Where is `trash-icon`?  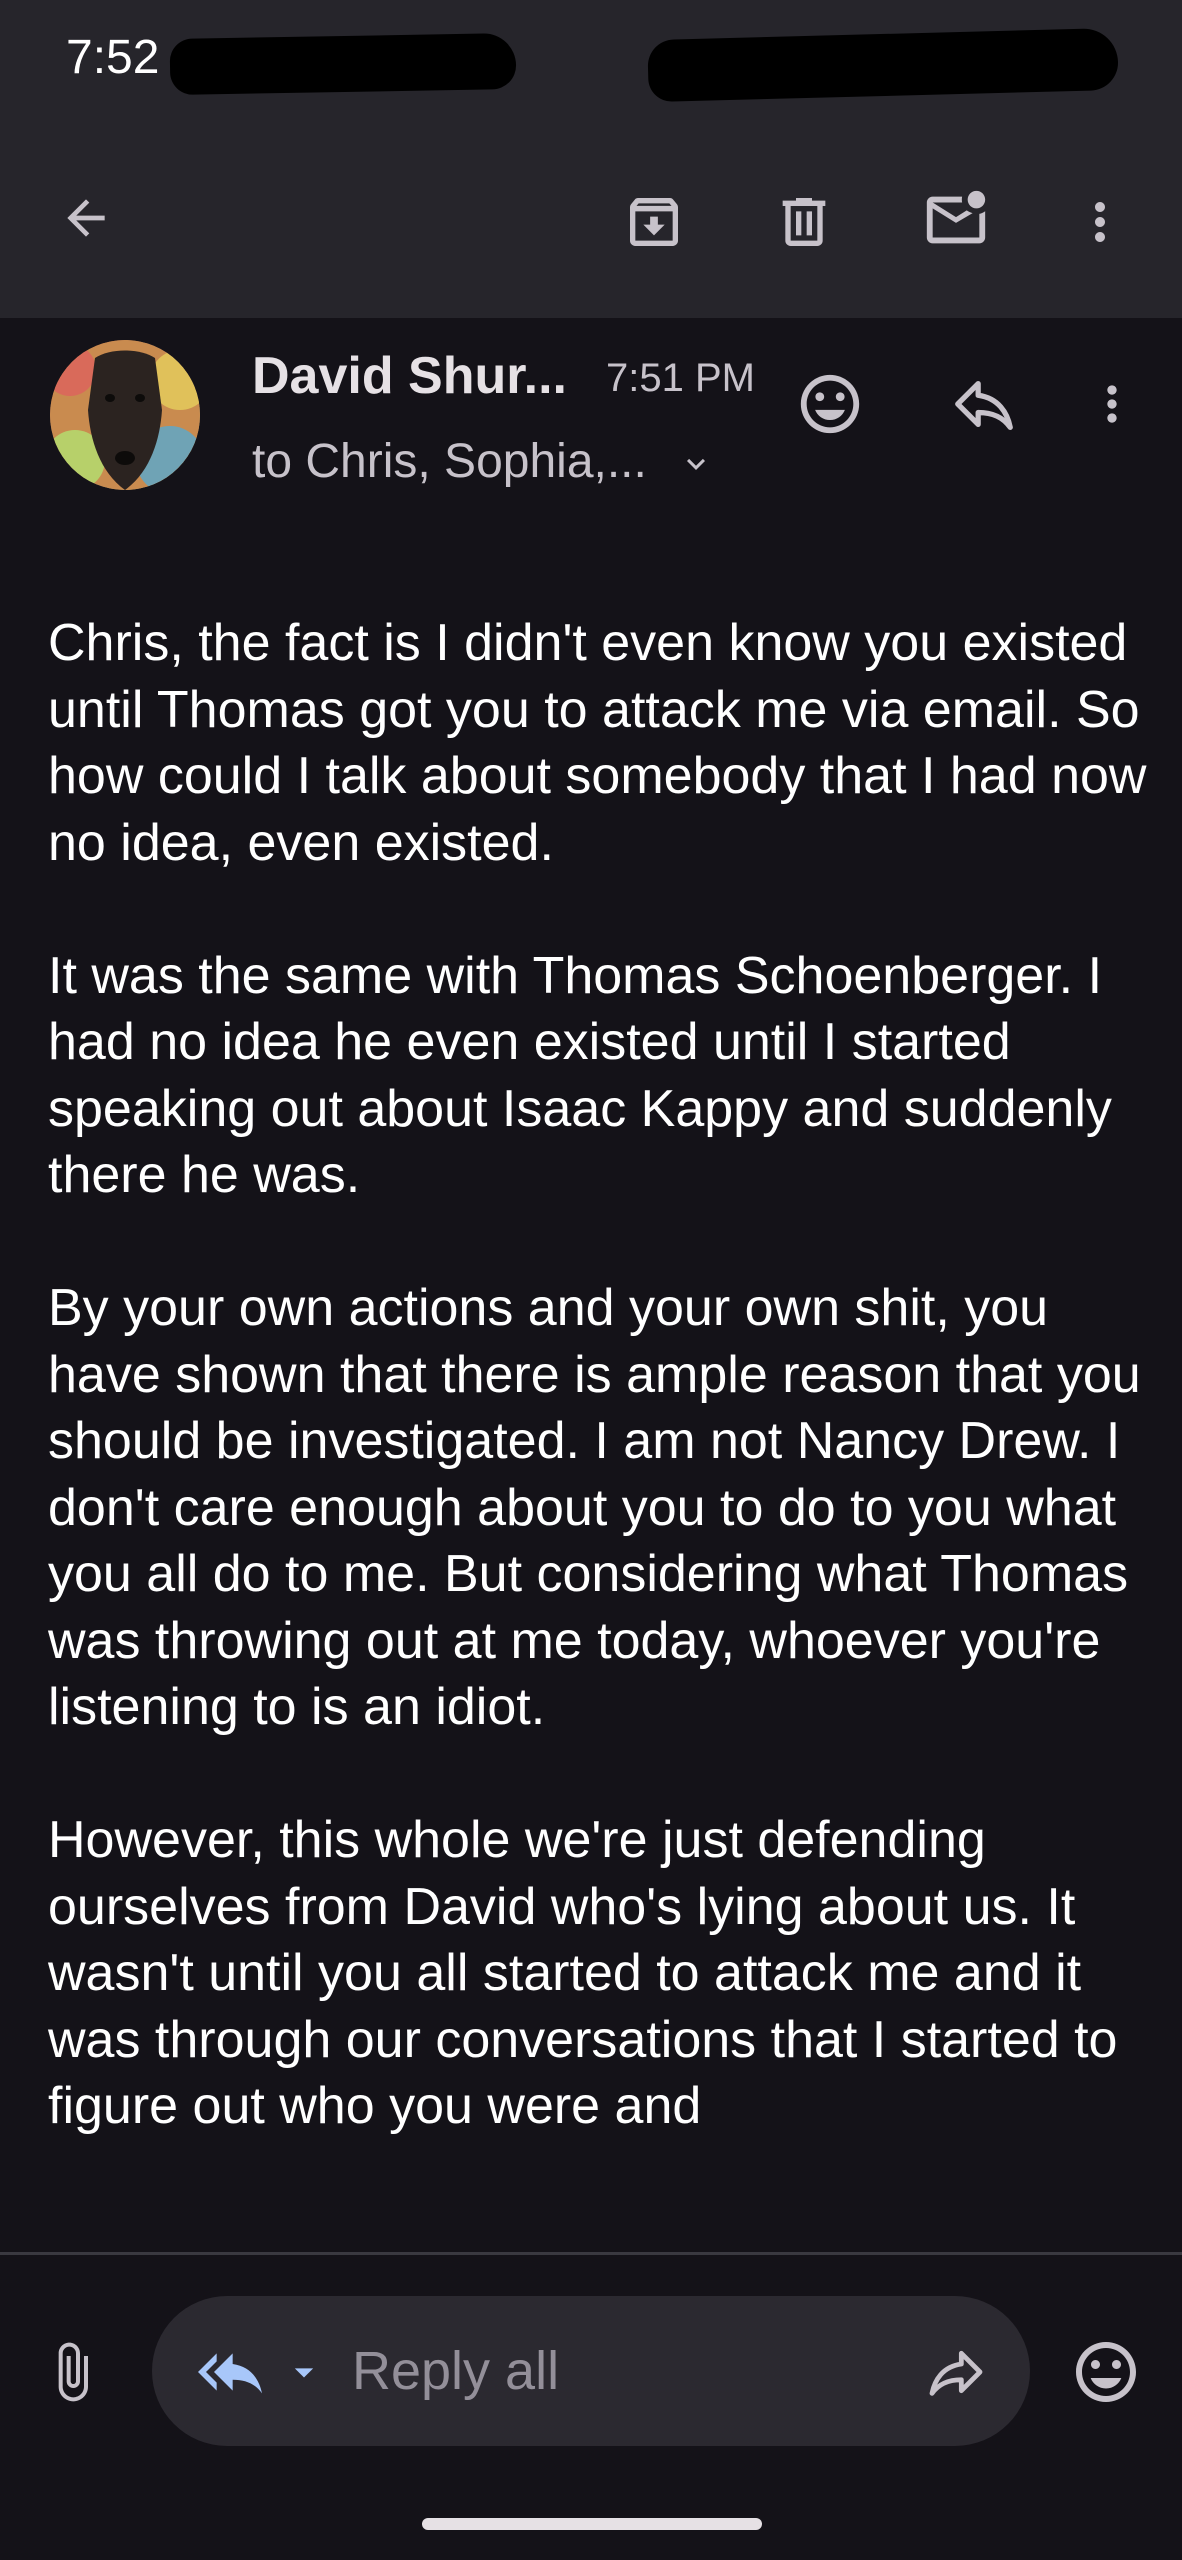 trash-icon is located at coordinates (804, 222).